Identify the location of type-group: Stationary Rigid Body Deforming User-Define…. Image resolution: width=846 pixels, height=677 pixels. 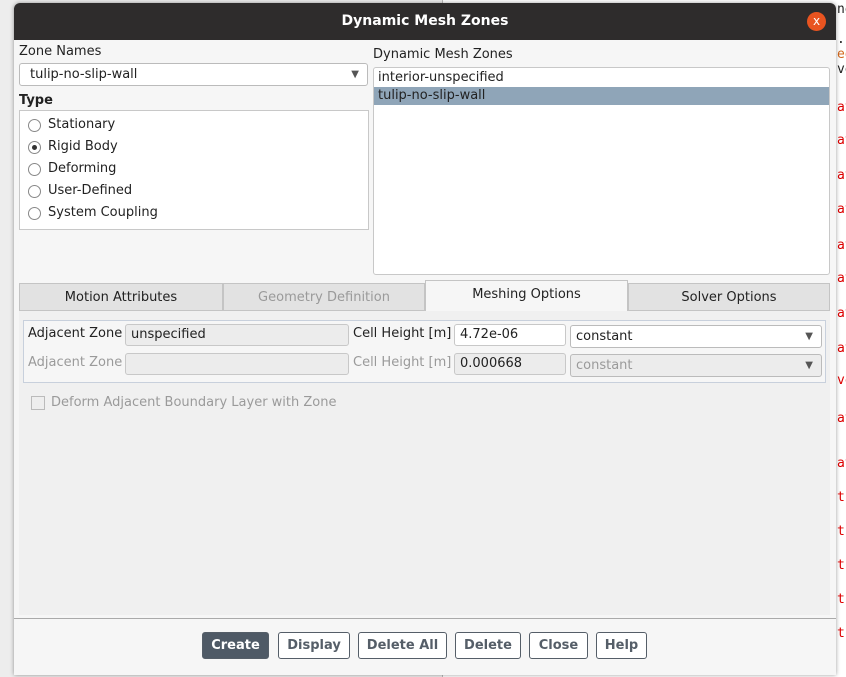
(194, 170).